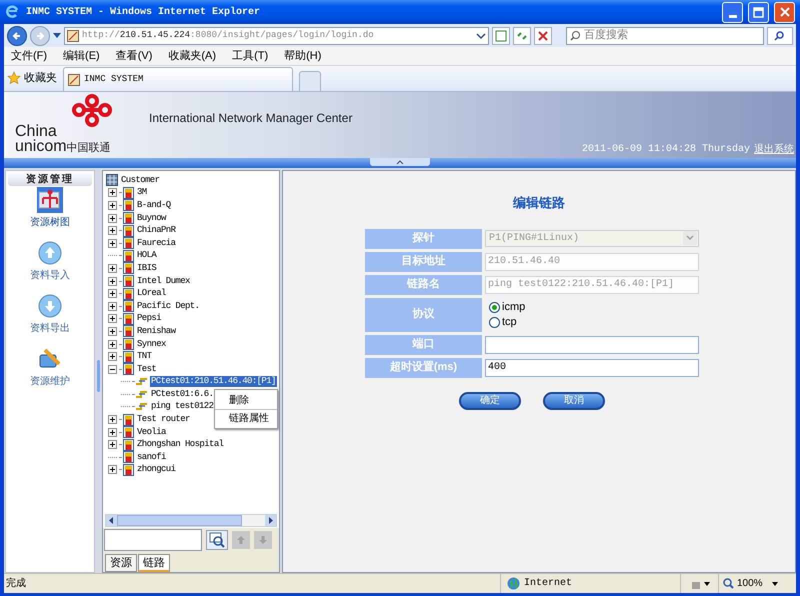  I want to click on tree-item: ping test0122, so click(182, 406).